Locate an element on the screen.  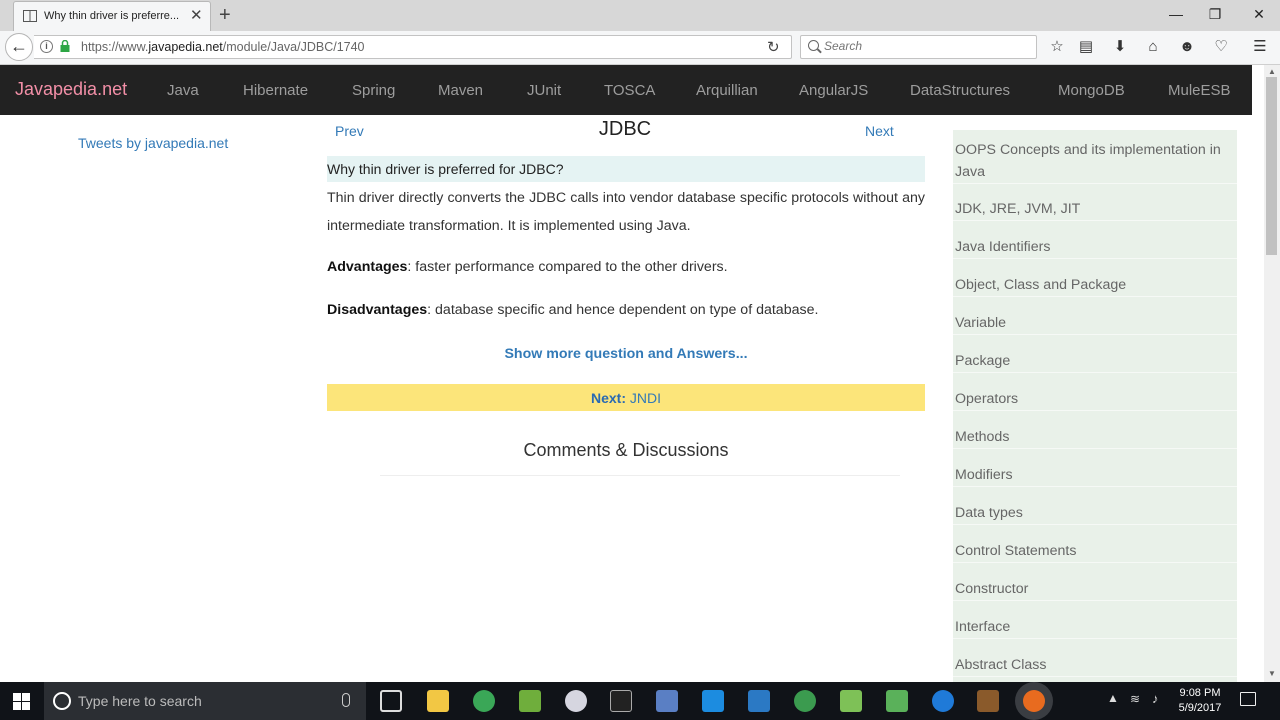
nav-link-maven: Maven is located at coordinates (460, 90).